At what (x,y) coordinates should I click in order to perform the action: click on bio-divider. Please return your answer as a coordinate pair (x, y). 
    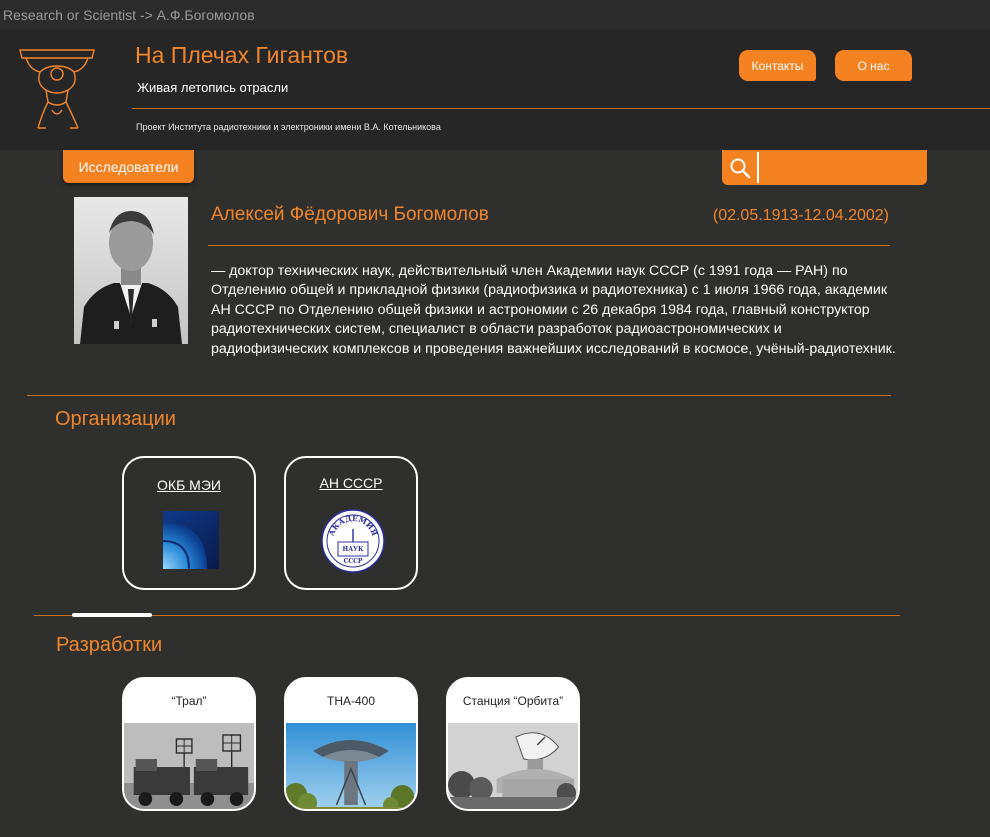
    Looking at the image, I should click on (459, 395).